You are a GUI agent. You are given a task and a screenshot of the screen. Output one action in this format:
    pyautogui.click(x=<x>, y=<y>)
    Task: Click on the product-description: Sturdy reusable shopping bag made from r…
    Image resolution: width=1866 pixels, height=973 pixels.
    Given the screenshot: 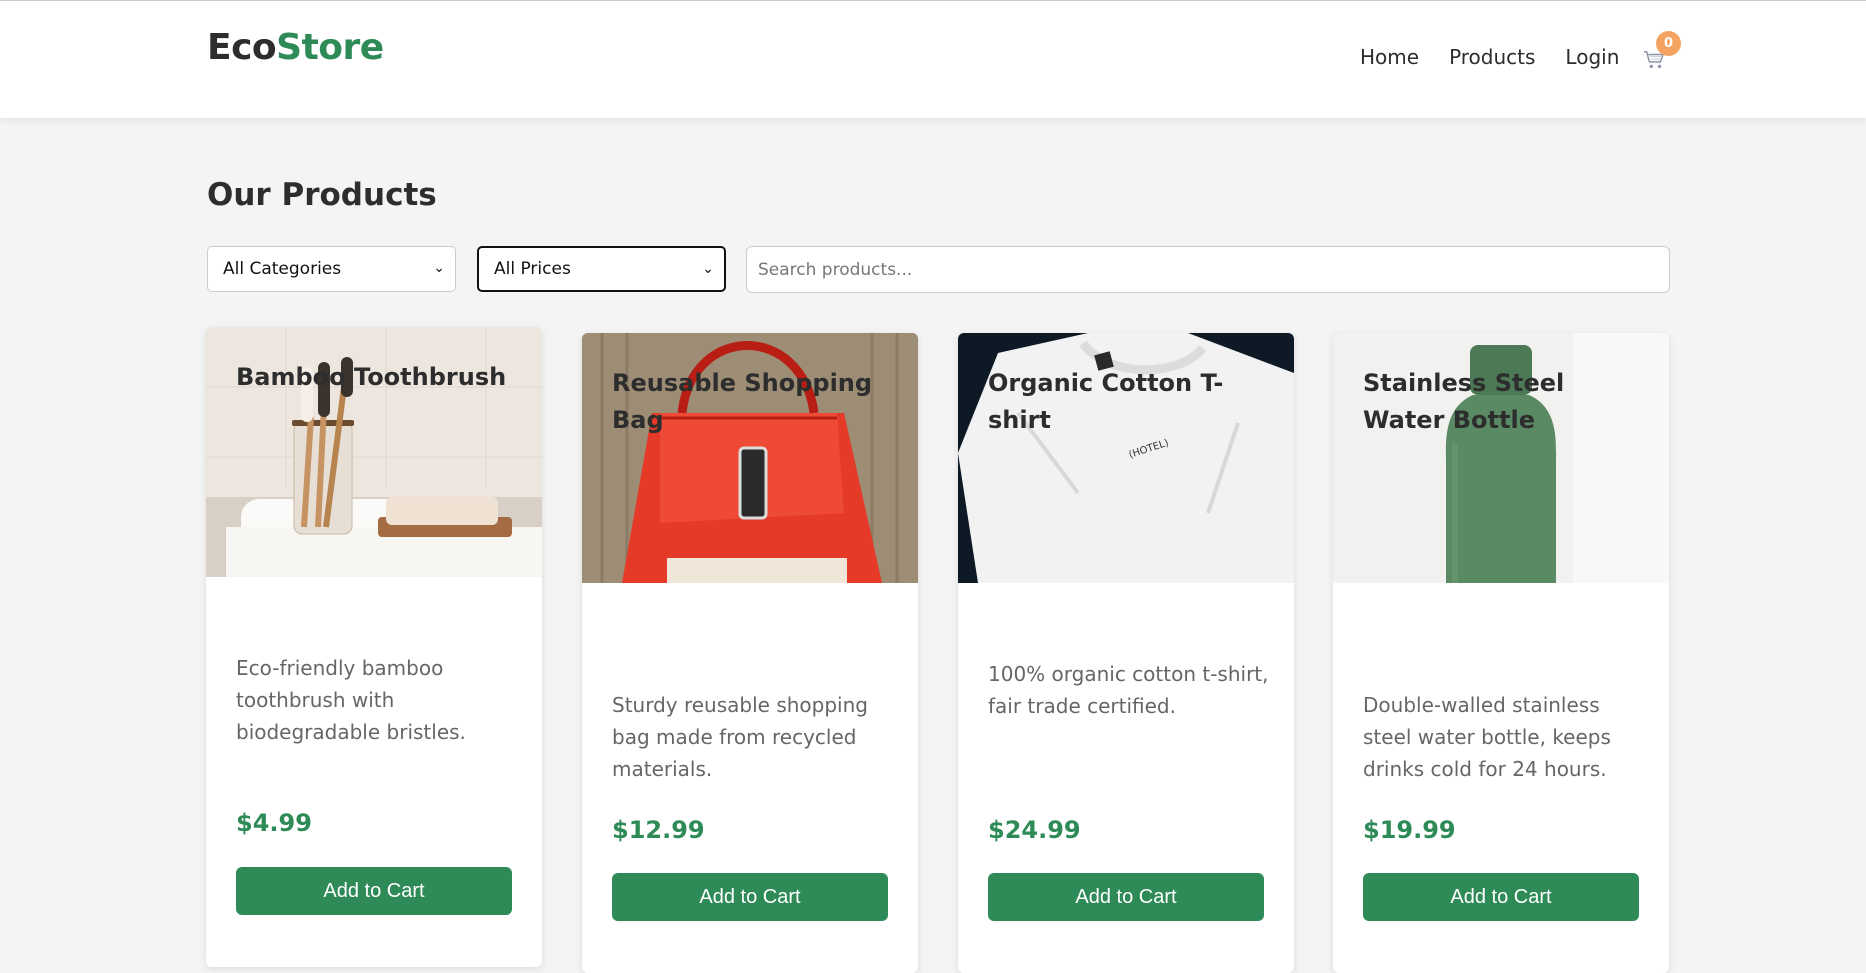 What is the action you would take?
    pyautogui.click(x=740, y=737)
    